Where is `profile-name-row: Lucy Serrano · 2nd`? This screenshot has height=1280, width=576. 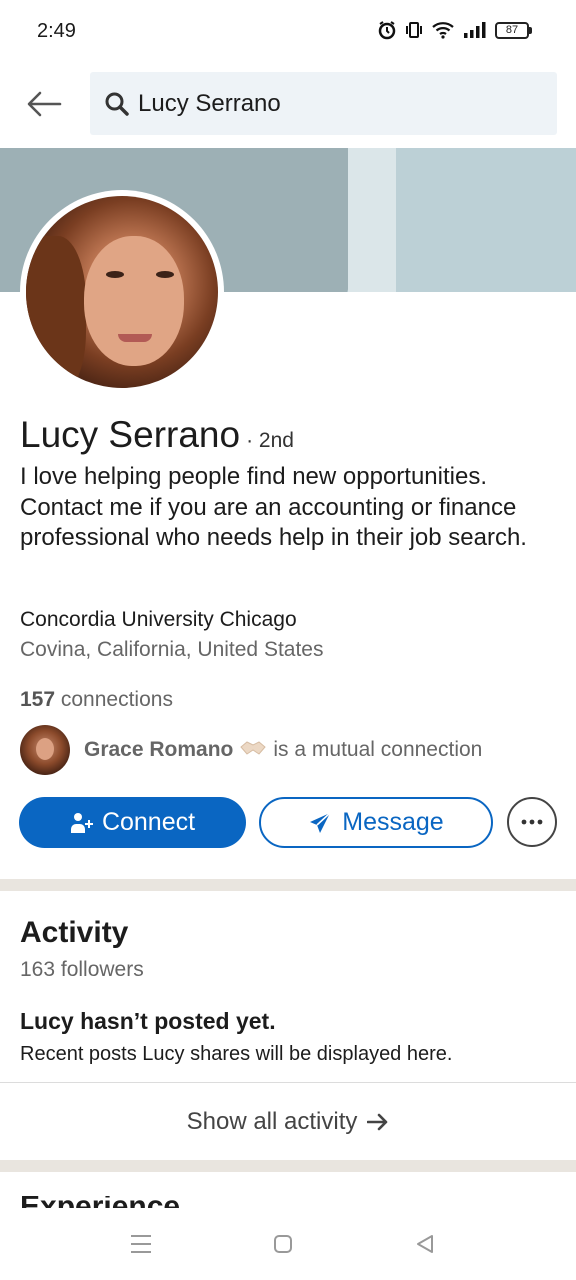
profile-name-row: Lucy Serrano · 2nd is located at coordinates (157, 435).